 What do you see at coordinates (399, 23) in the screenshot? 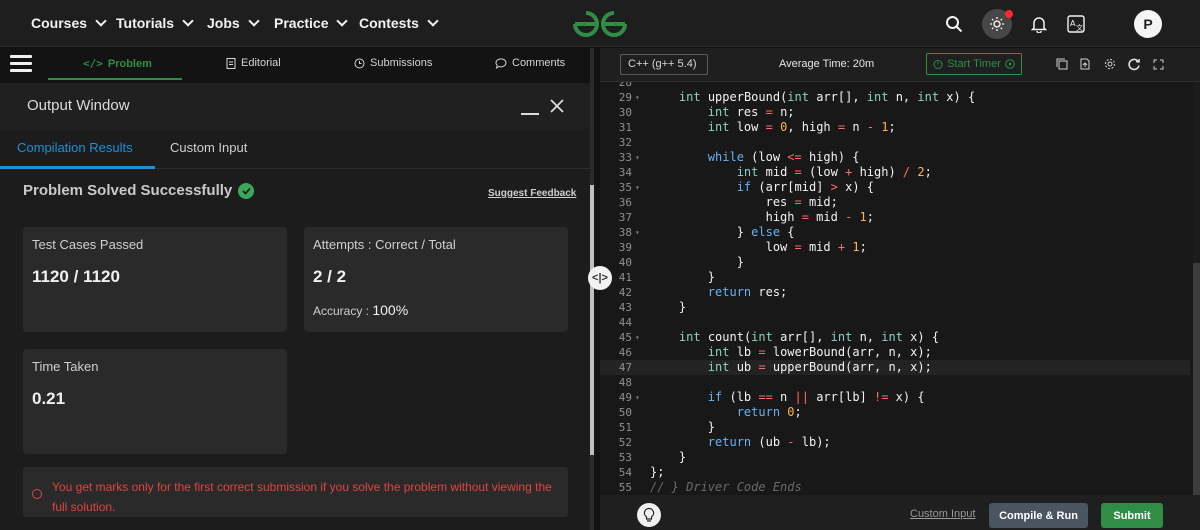
I see `nav-contests: Contests` at bounding box center [399, 23].